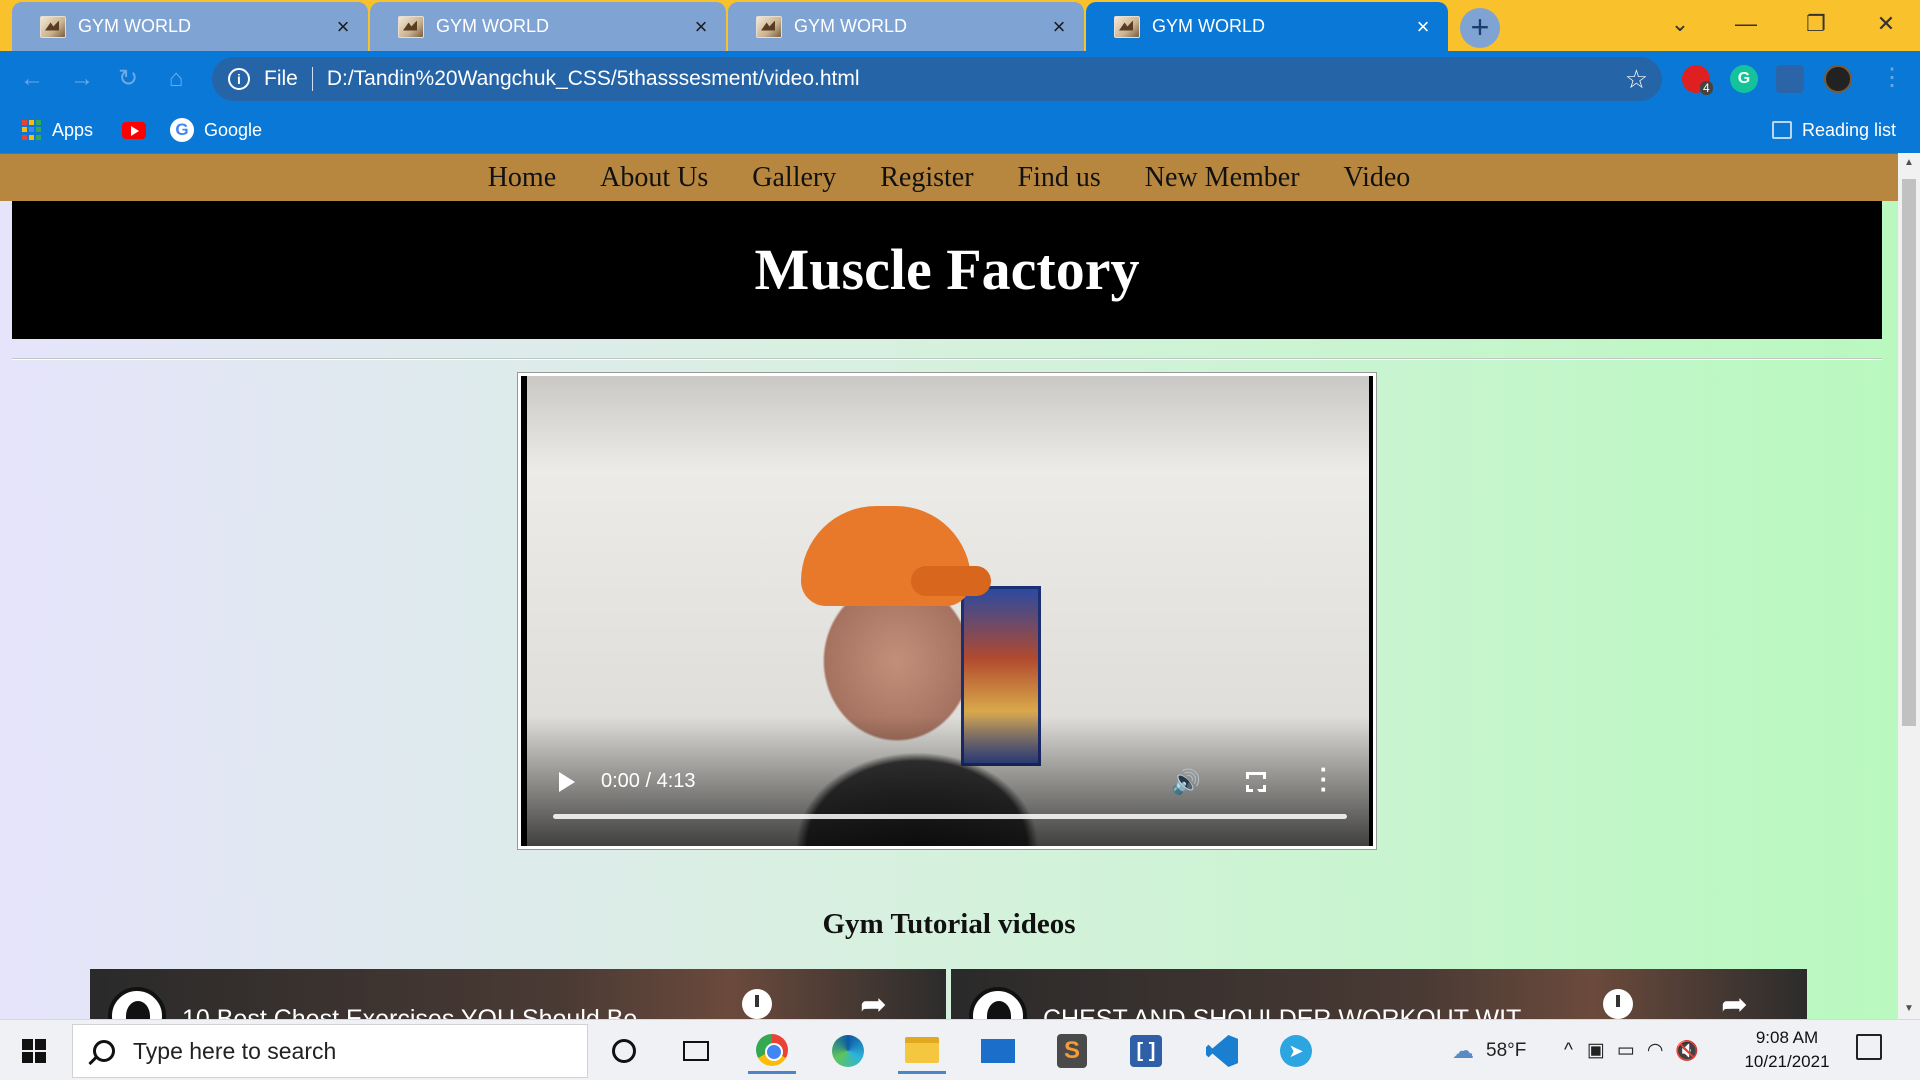 The height and width of the screenshot is (1080, 1920). Describe the element at coordinates (1909, 163) in the screenshot. I see `scroll-up-arrow-icon: ▲` at that location.